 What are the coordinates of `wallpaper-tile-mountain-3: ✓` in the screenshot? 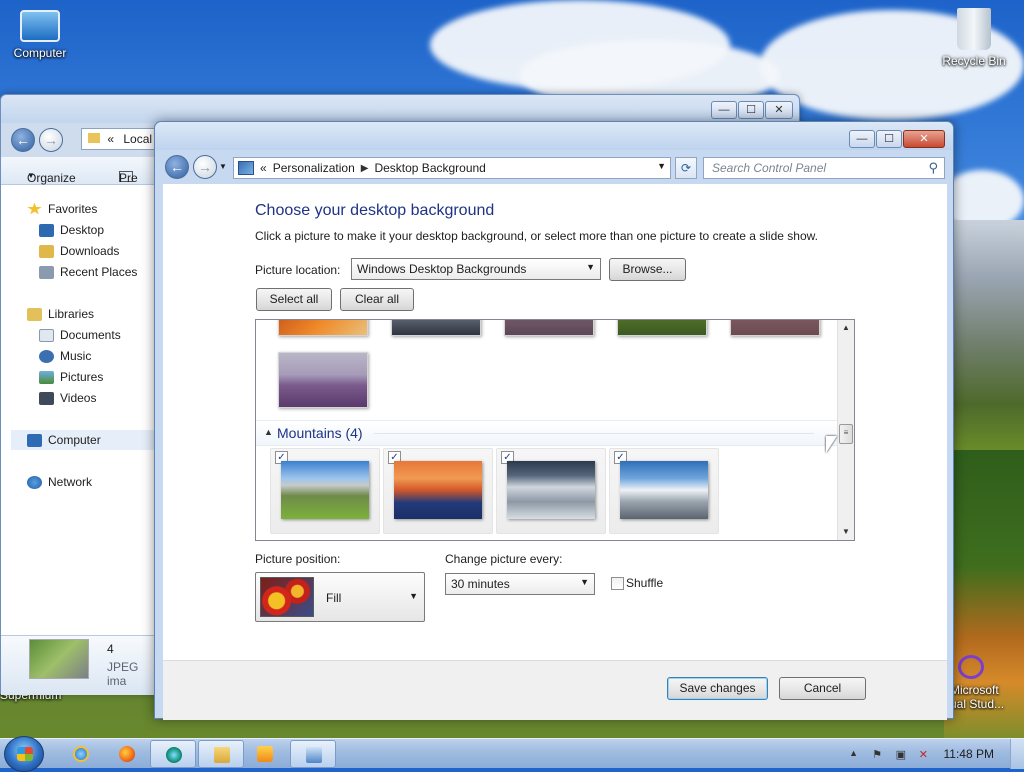 It's located at (551, 491).